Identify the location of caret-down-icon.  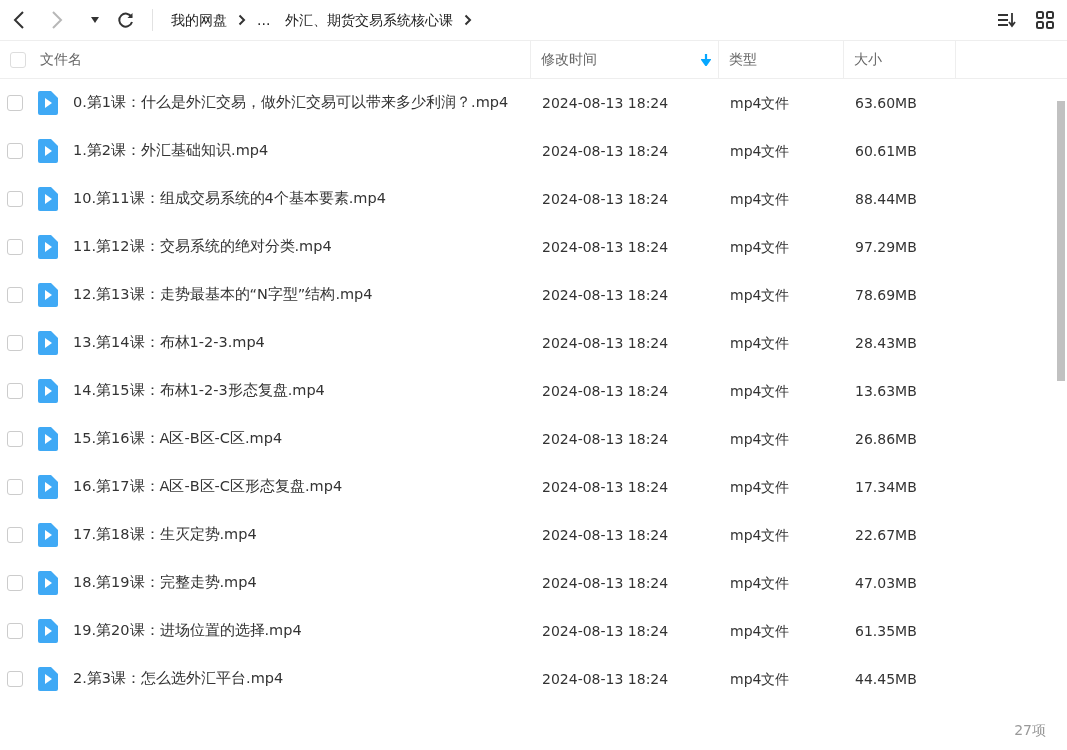
(95, 20).